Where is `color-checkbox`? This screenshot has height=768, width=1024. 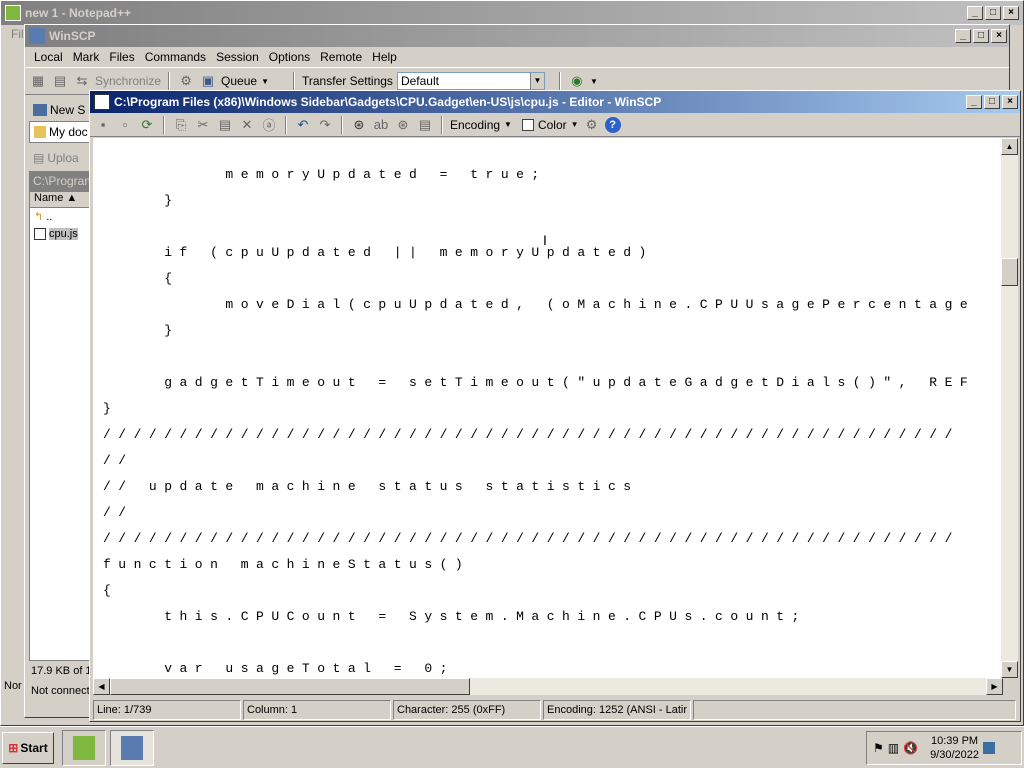
color-checkbox is located at coordinates (527, 124).